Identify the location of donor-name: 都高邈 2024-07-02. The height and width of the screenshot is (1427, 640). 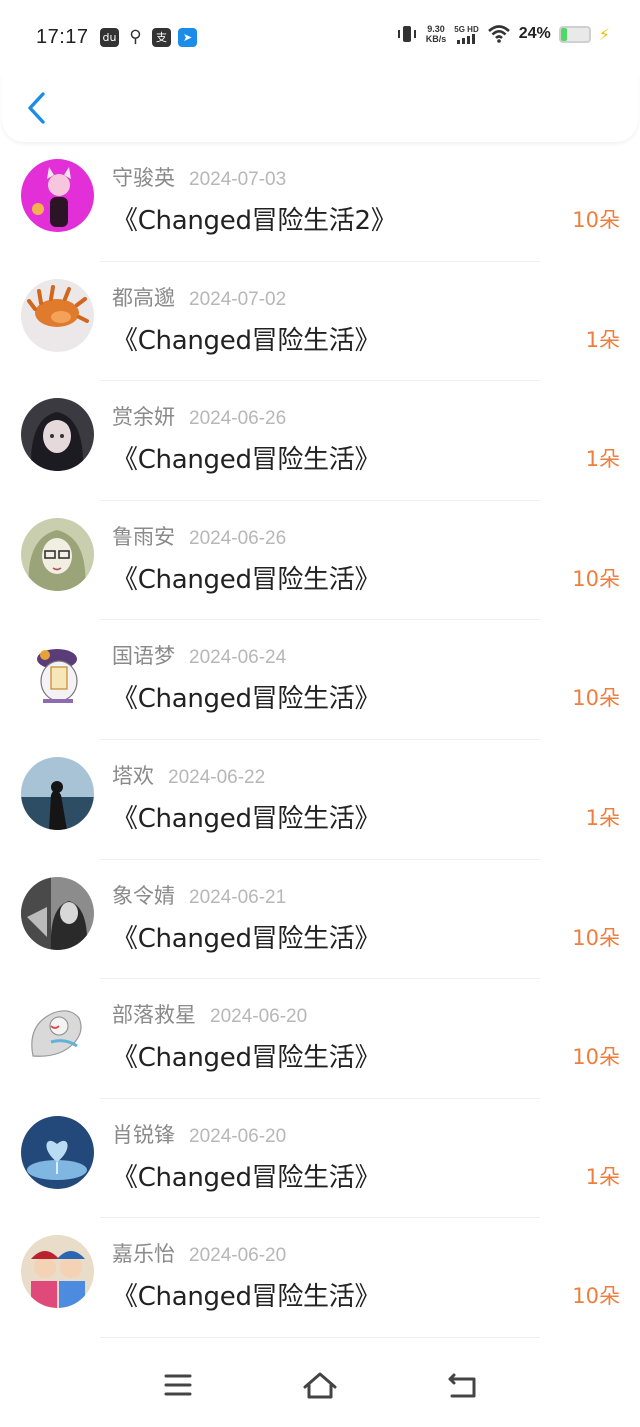
(199, 297).